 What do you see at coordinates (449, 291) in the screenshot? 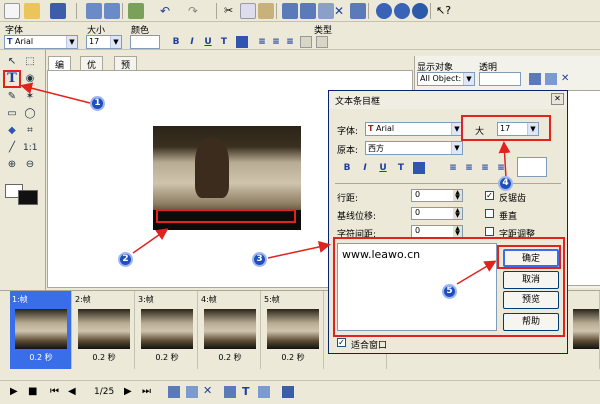
I see `callout-5: 5` at bounding box center [449, 291].